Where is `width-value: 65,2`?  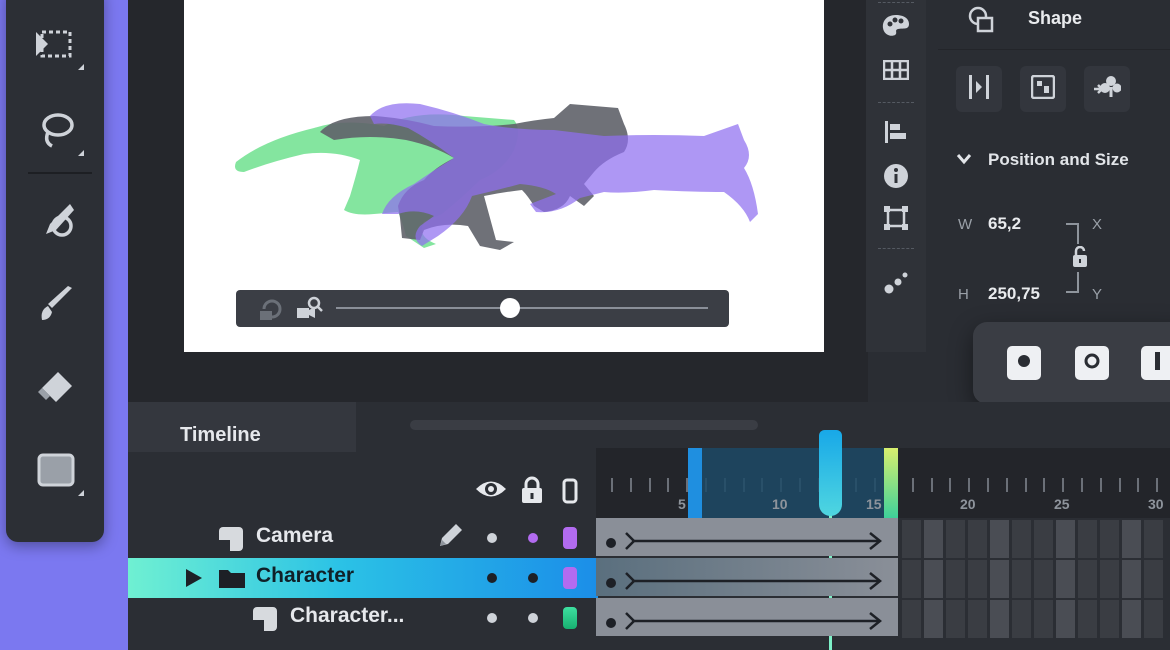 width-value: 65,2 is located at coordinates (1004, 224).